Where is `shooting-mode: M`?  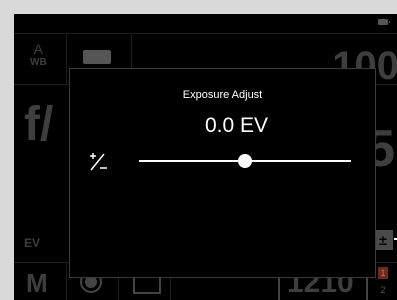 shooting-mode: M is located at coordinates (37, 283).